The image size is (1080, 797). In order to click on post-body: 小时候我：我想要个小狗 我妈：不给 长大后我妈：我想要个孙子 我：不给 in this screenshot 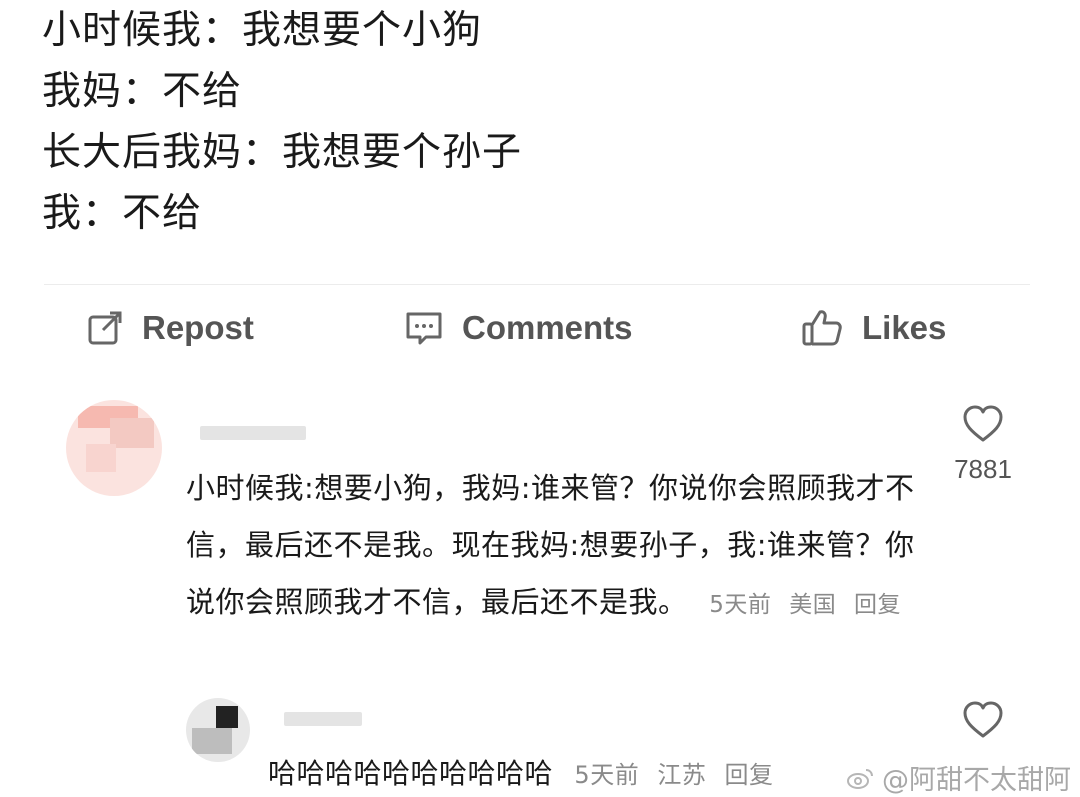, I will do `click(282, 122)`.